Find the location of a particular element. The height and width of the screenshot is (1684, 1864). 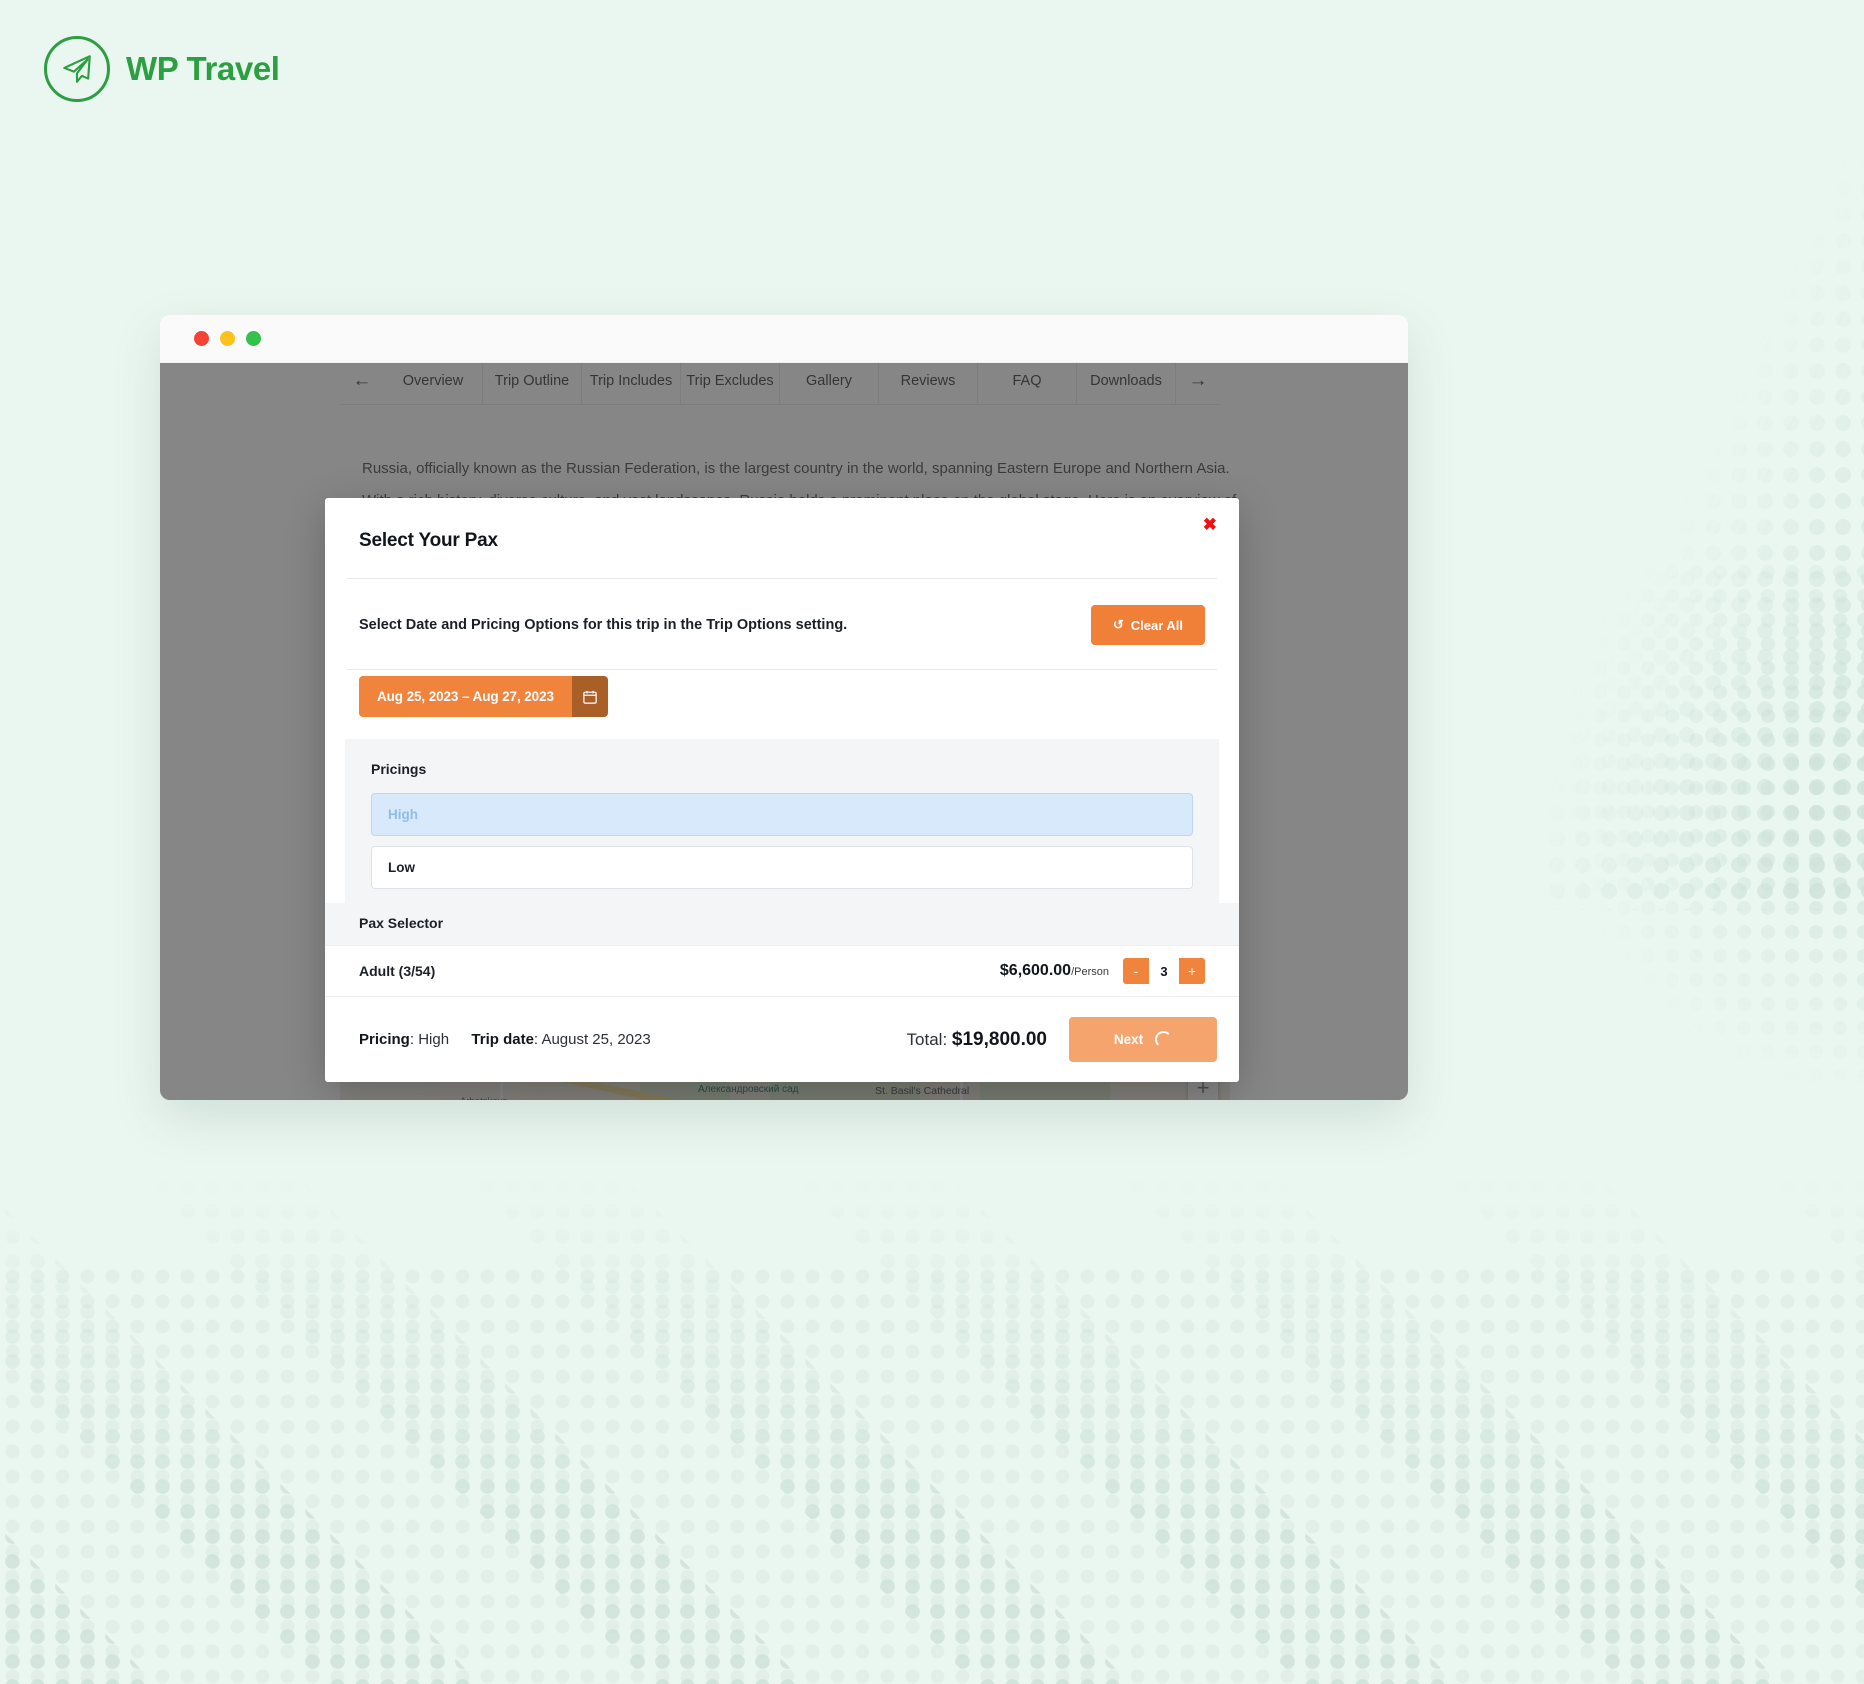

paper-plane-icon is located at coordinates (77, 69).